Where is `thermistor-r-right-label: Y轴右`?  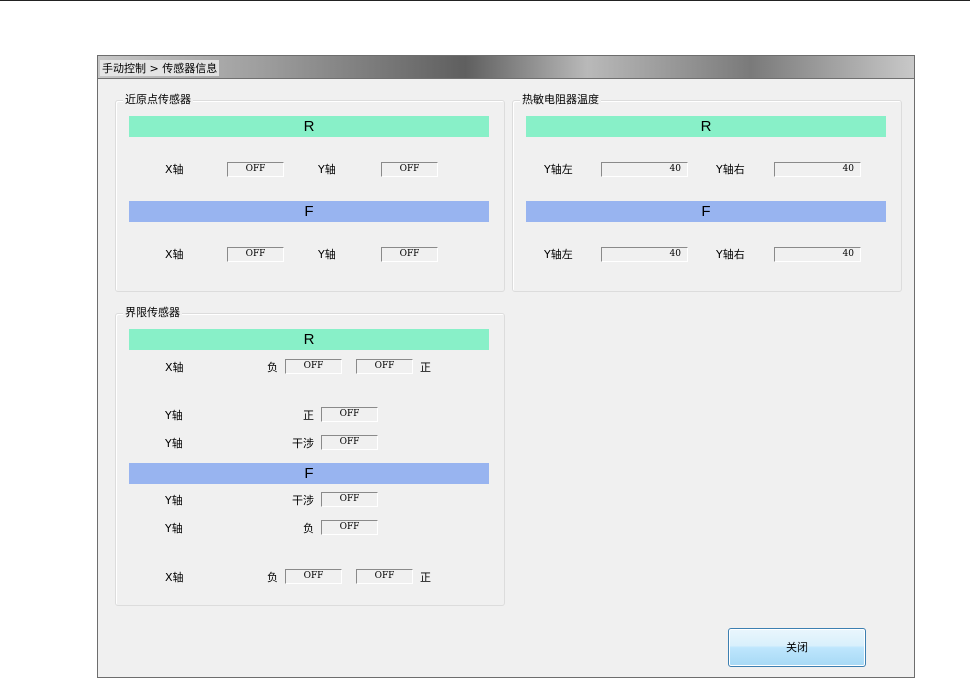 thermistor-r-right-label: Y轴右 is located at coordinates (730, 169).